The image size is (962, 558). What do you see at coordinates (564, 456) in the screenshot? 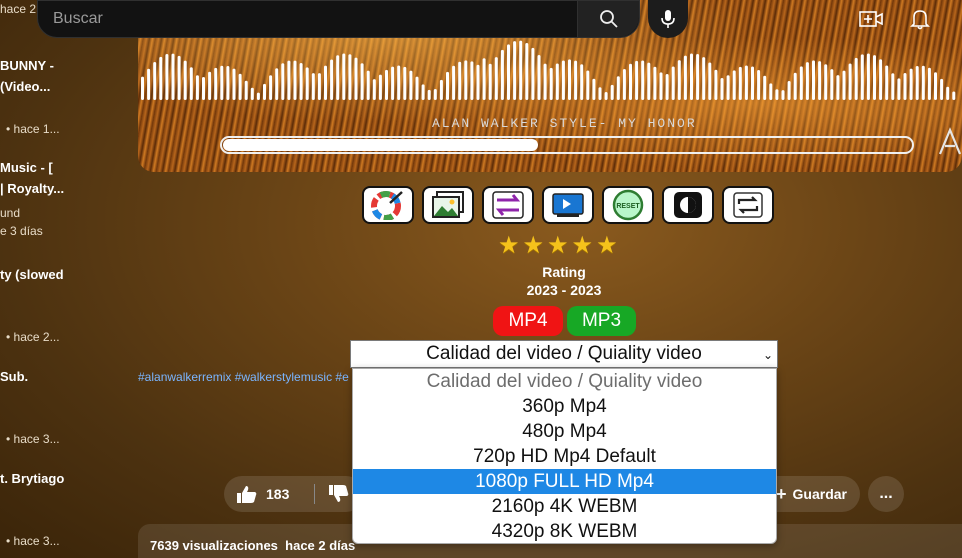
I see `quality-option: 720p HD Mp4 Default` at bounding box center [564, 456].